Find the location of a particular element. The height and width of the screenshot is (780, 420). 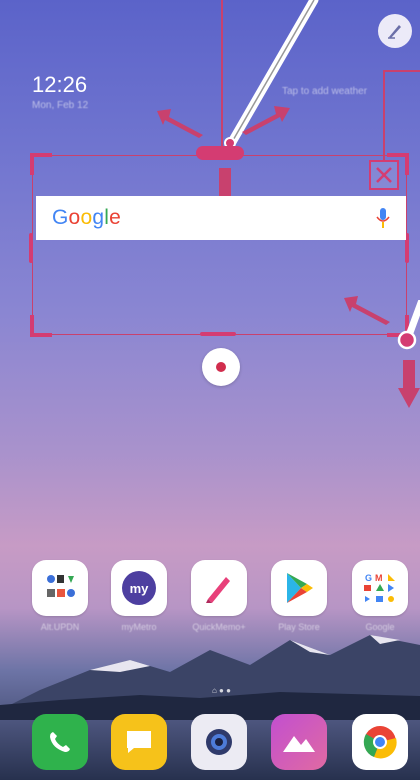

svg-text: M is located at coordinates (379, 578).